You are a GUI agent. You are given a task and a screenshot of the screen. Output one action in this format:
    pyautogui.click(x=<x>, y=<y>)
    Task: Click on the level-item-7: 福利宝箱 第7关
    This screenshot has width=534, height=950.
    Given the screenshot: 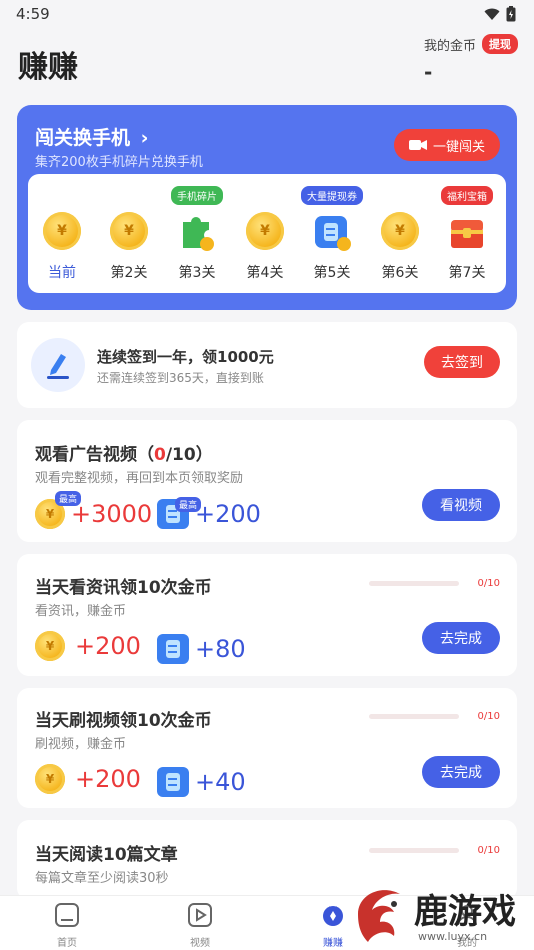 What is the action you would take?
    pyautogui.click(x=467, y=233)
    